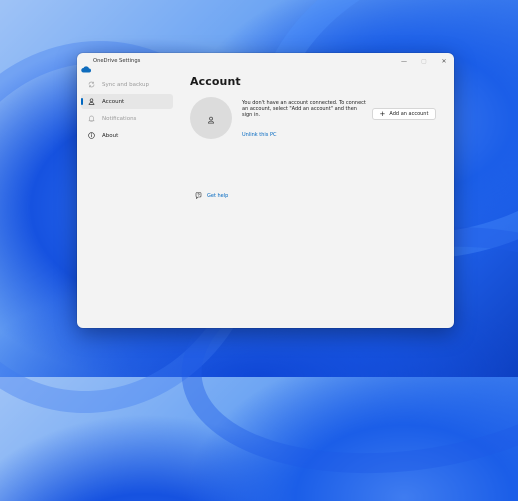  What do you see at coordinates (404, 61) in the screenshot?
I see `minimize-button: —` at bounding box center [404, 61].